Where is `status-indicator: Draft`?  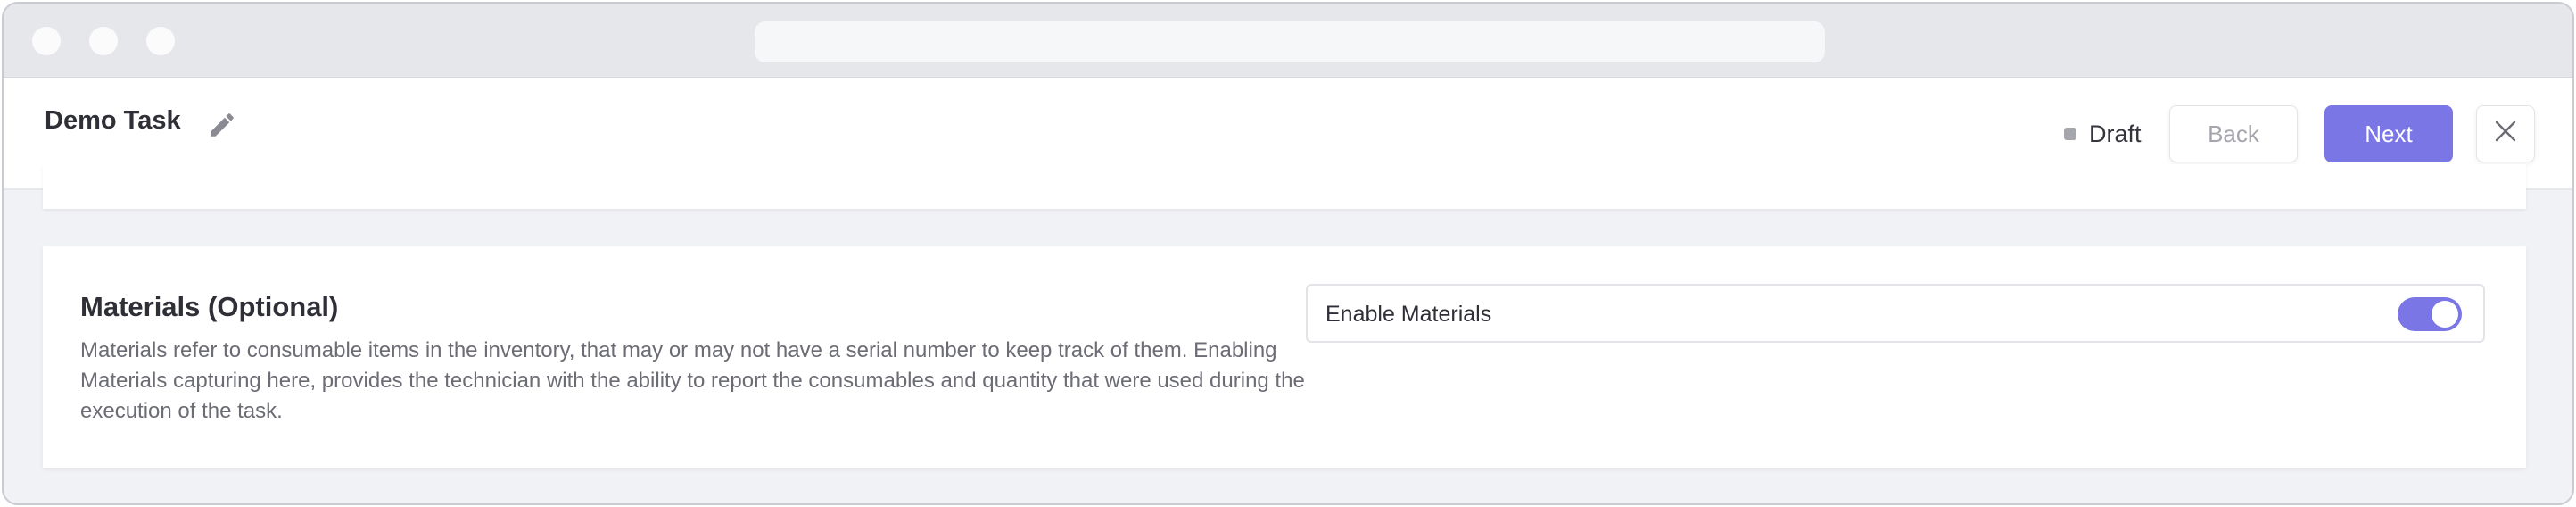
status-indicator: Draft is located at coordinates (2103, 134).